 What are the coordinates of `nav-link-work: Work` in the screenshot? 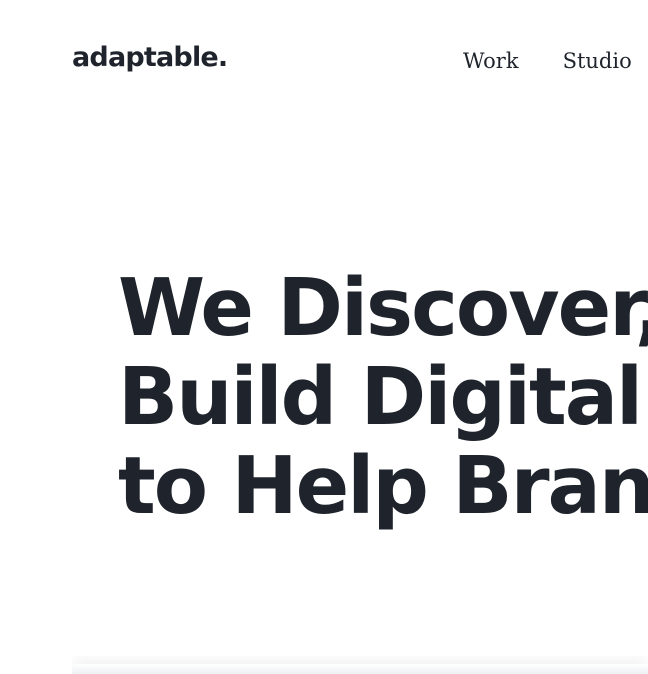 It's located at (491, 61).